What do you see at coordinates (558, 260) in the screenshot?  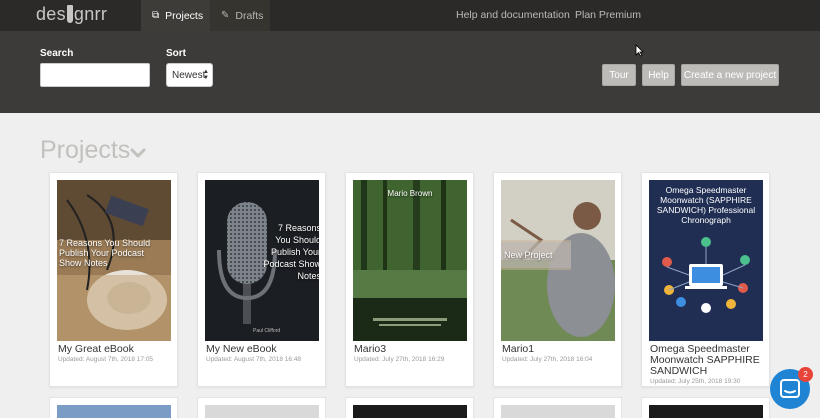 I see `project-cover: New Project` at bounding box center [558, 260].